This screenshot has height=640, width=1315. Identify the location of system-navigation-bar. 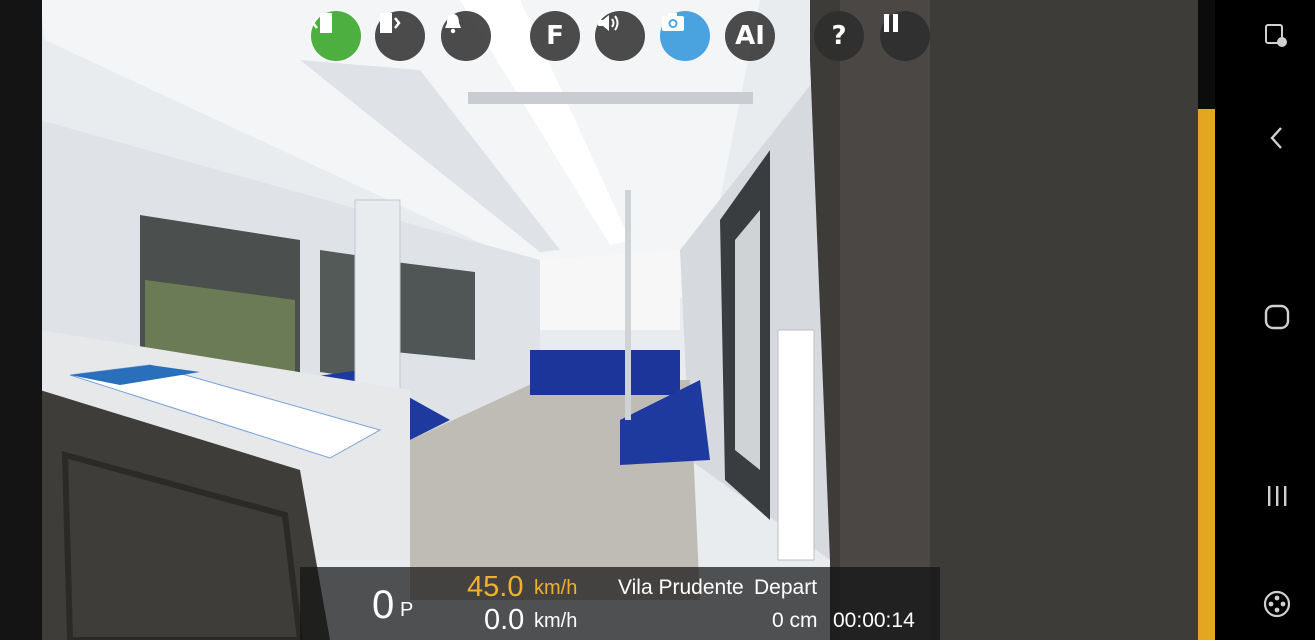
(1265, 320).